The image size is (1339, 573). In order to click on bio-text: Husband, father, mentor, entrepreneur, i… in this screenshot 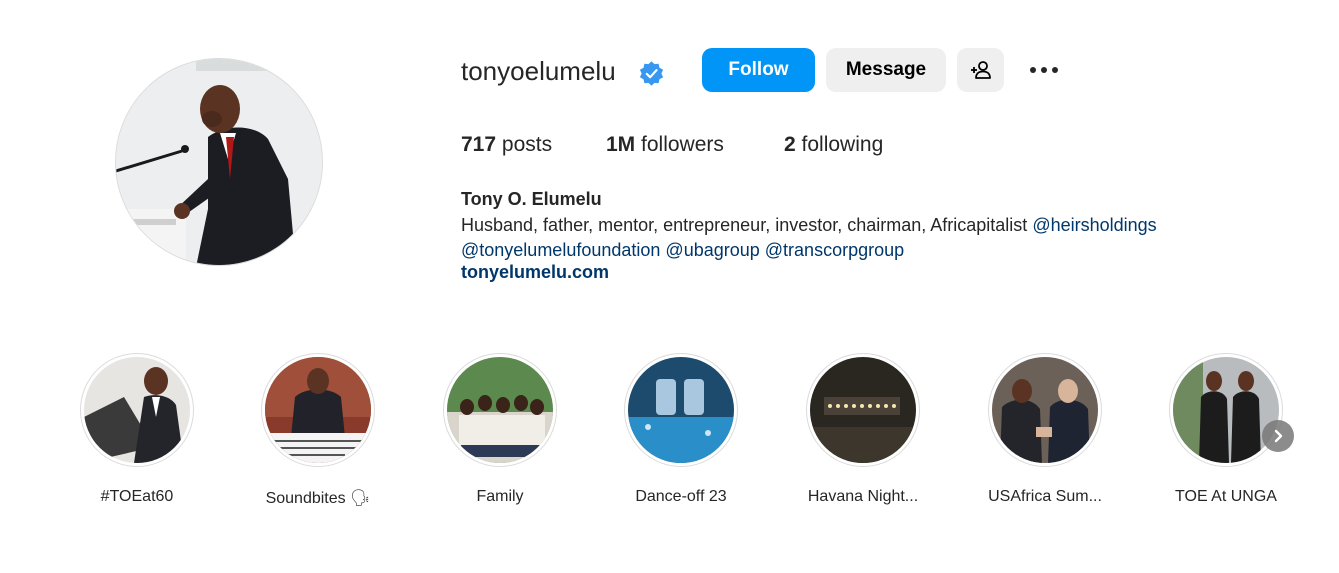, I will do `click(744, 225)`.